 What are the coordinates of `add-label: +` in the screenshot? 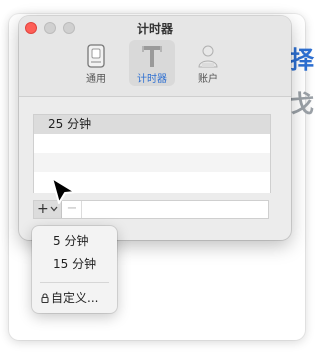 It's located at (43, 209).